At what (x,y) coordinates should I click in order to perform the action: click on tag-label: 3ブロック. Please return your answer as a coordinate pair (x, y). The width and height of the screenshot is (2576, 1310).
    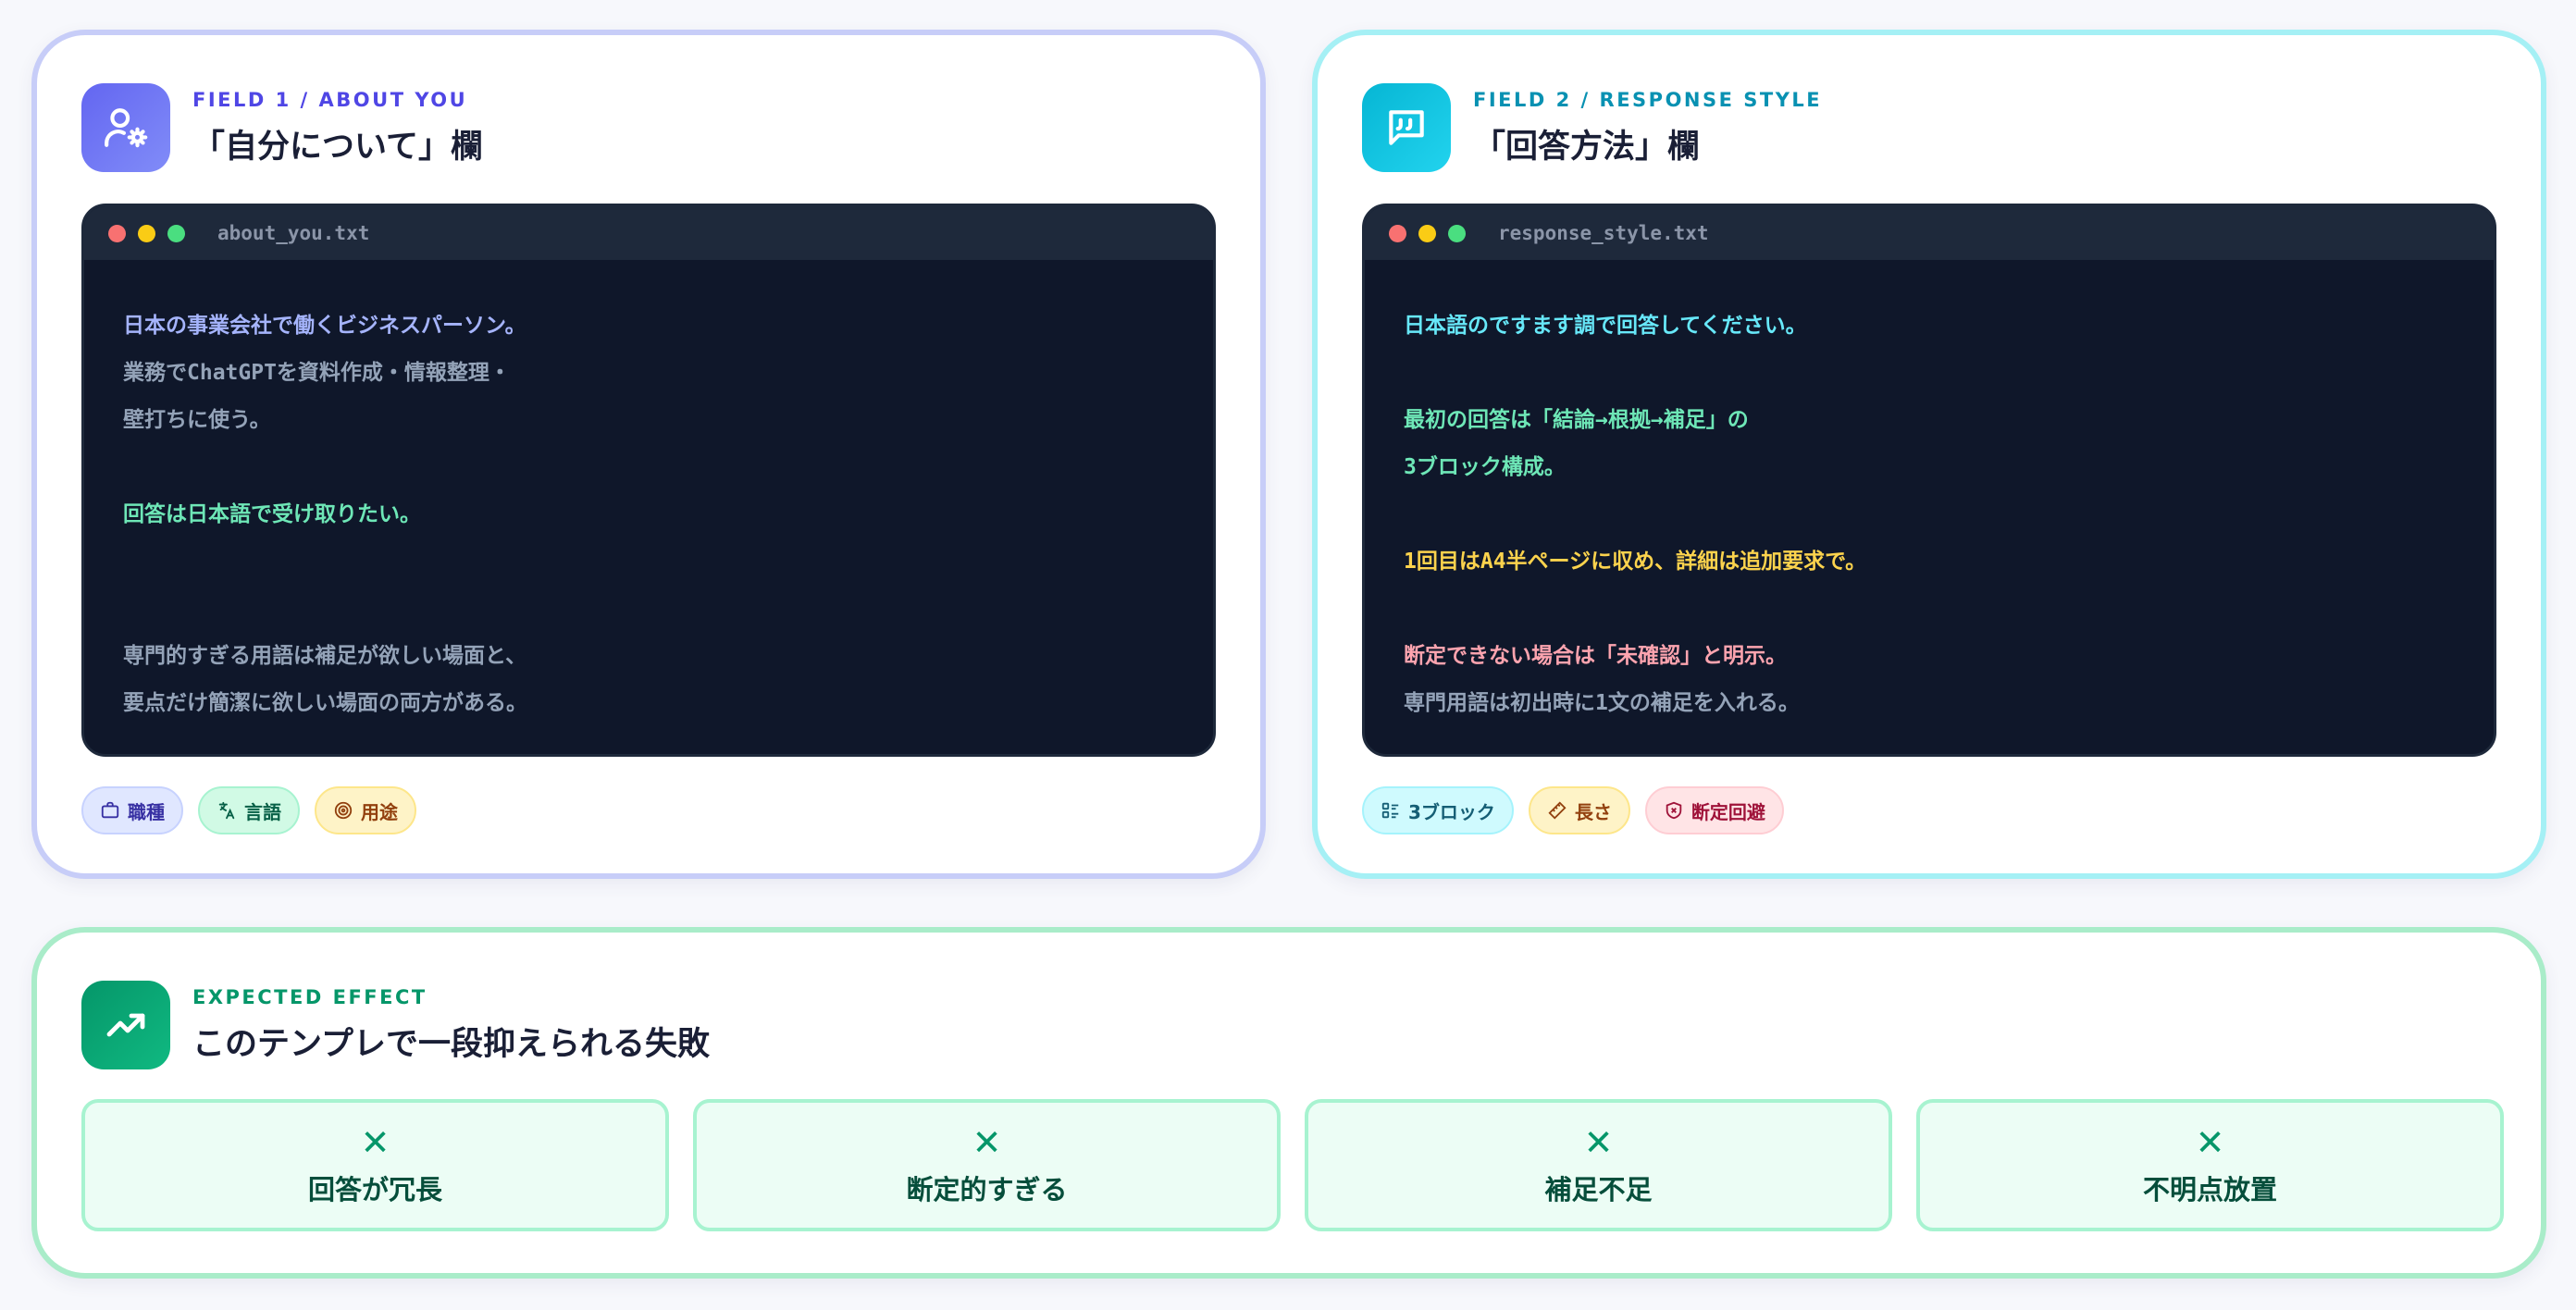
    Looking at the image, I should click on (1452, 811).